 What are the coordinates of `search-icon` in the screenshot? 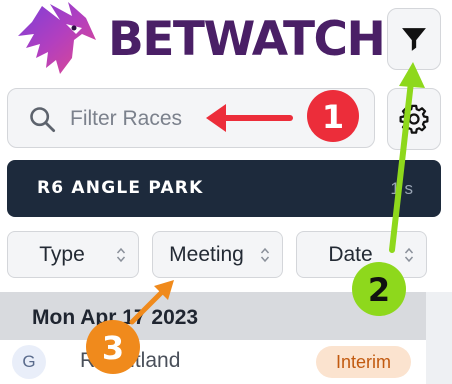 It's located at (43, 120).